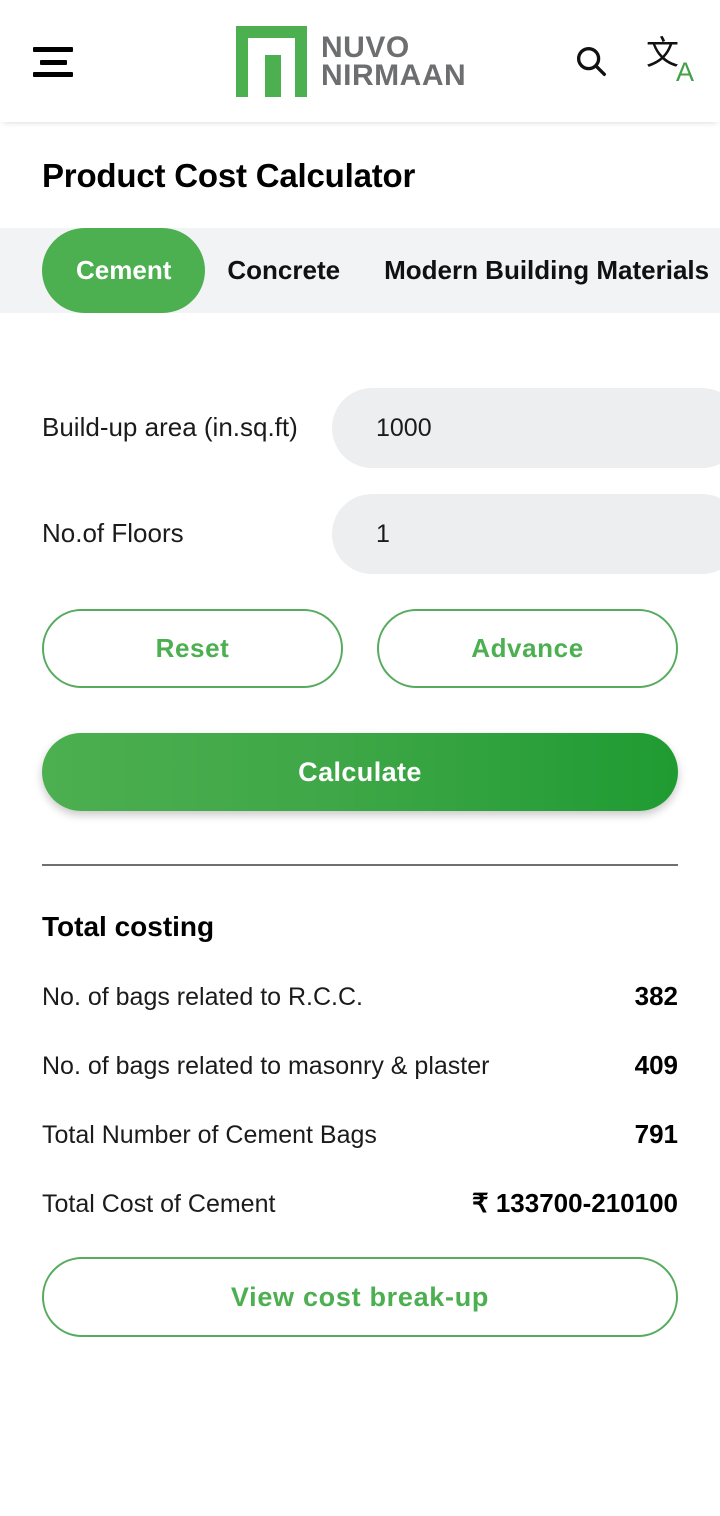 This screenshot has height=1516, width=720. What do you see at coordinates (360, 1203) in the screenshot?
I see `result-row-total-cost-of-cement: Total Cost of Cement ₹ 133700-210100` at bounding box center [360, 1203].